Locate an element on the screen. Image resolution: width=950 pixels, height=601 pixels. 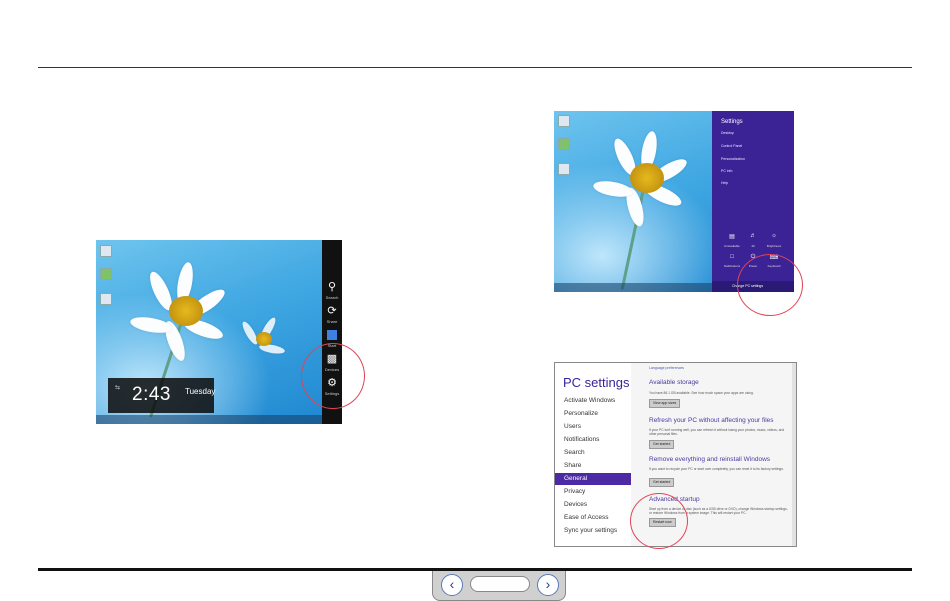
view-app-sizes-button: View app sizes is located at coordinates (665, 403).